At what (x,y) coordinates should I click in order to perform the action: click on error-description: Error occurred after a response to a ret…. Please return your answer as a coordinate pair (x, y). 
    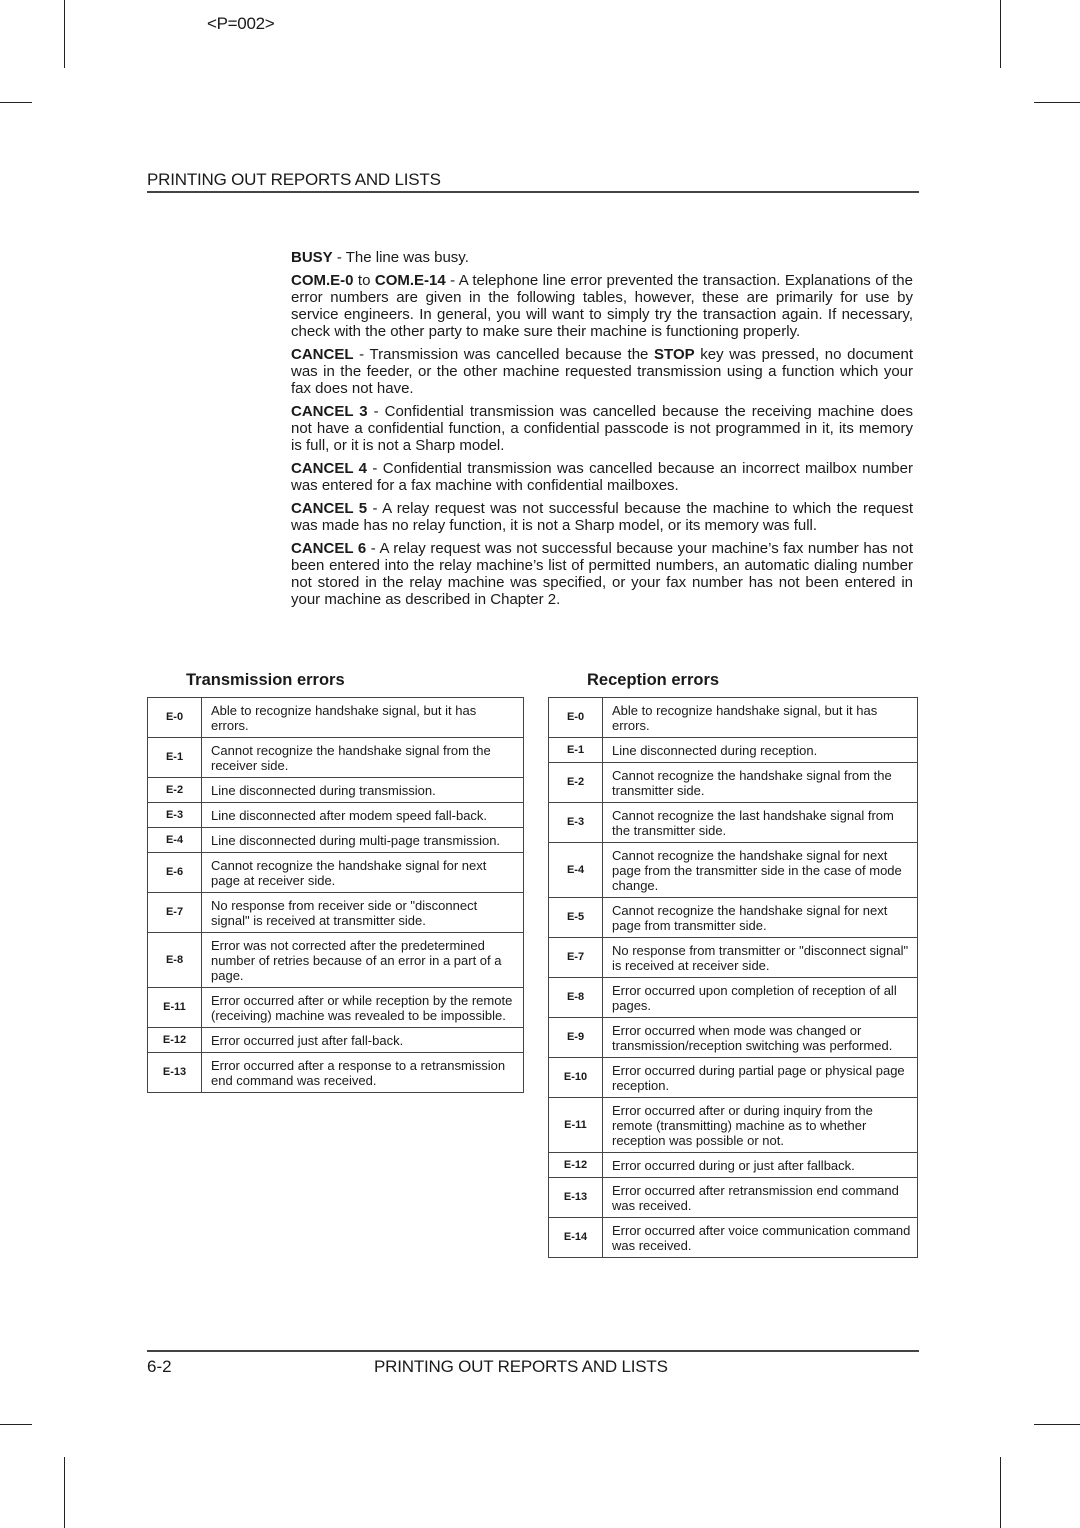
    Looking at the image, I should click on (362, 1072).